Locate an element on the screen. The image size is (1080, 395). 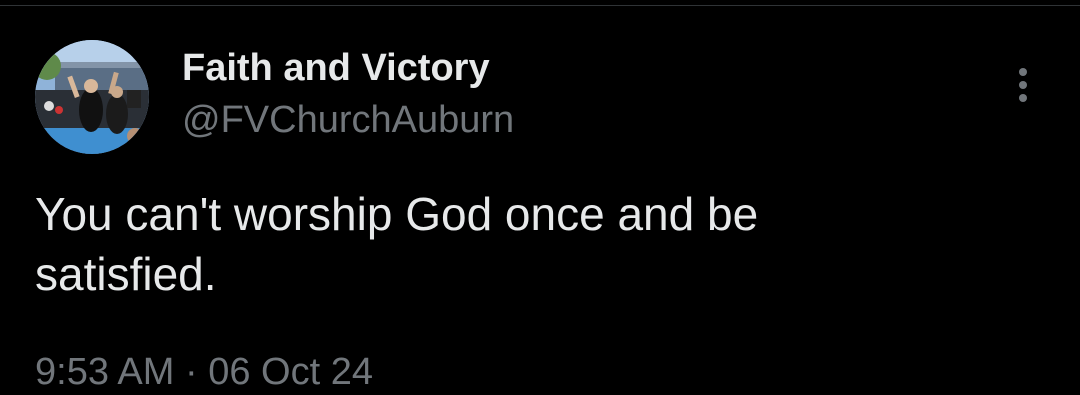
more-vertical-icon is located at coordinates (1023, 72).